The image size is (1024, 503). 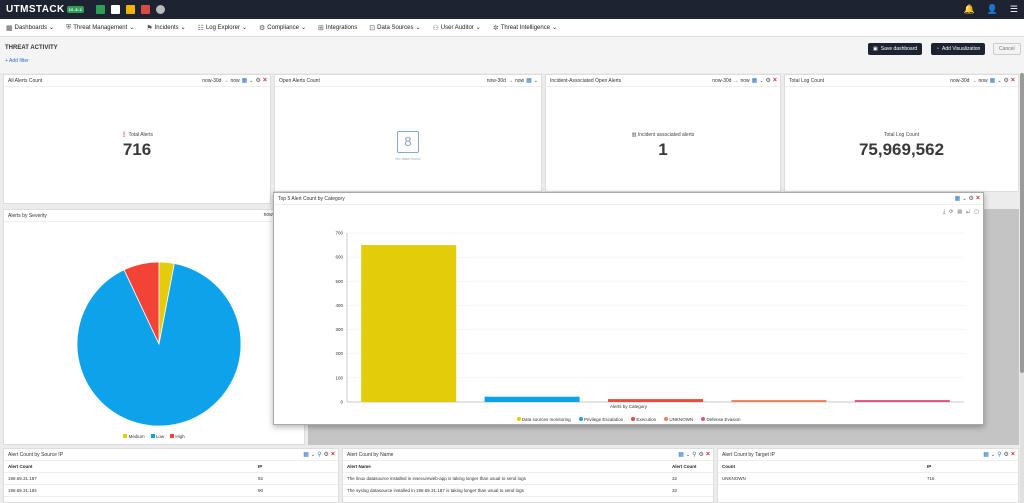 I want to click on menu-log-explorer: ☷ Log Explorer ⌄, so click(x=222, y=28).